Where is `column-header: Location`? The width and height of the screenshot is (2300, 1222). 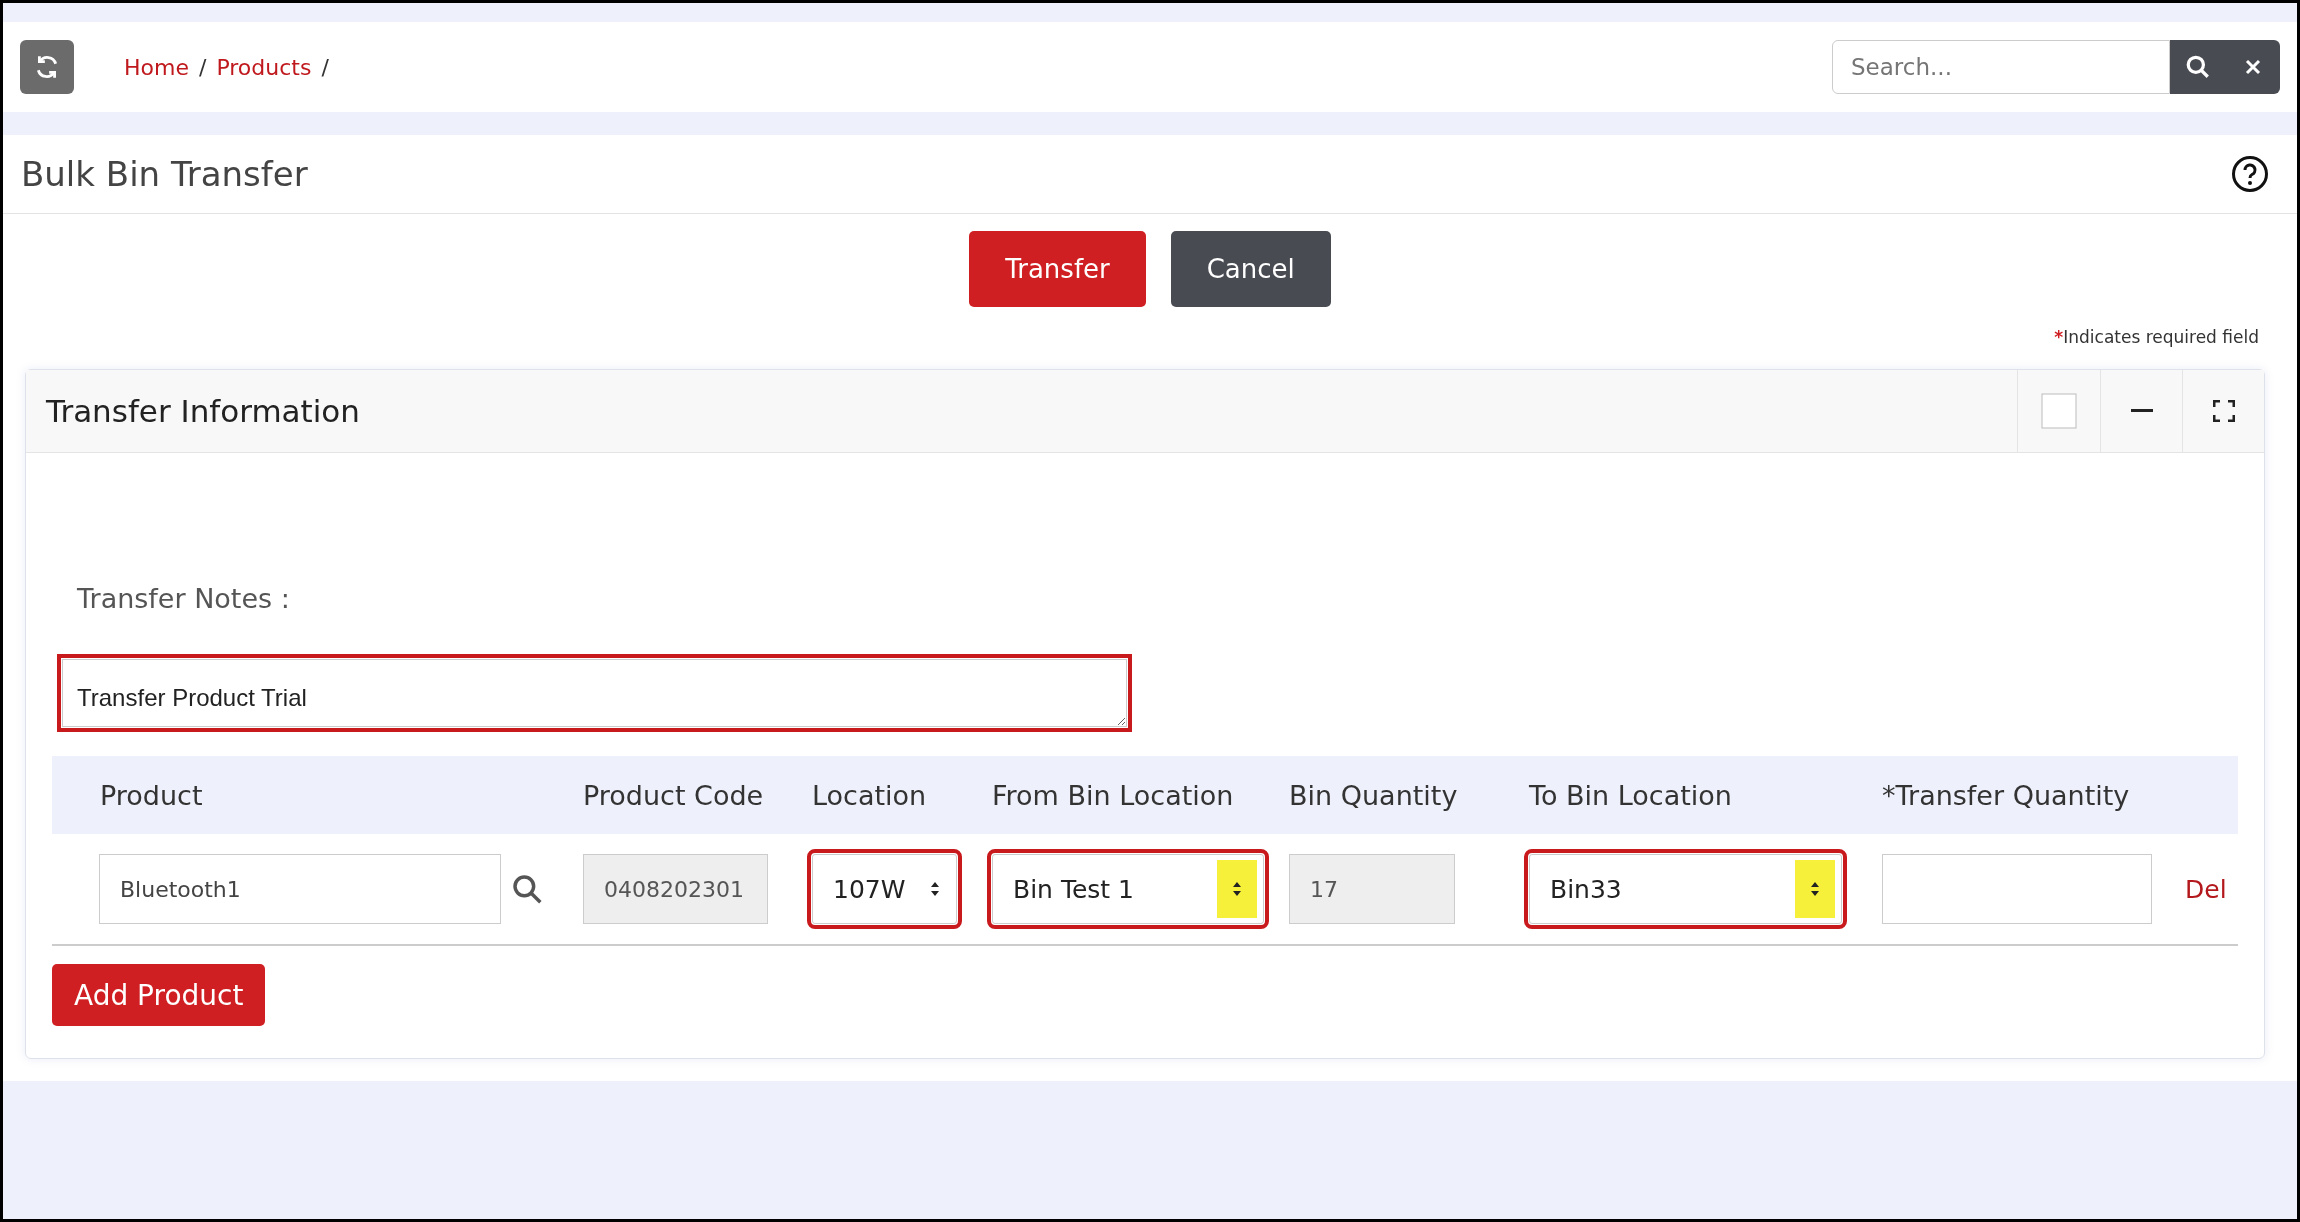 column-header: Location is located at coordinates (870, 795).